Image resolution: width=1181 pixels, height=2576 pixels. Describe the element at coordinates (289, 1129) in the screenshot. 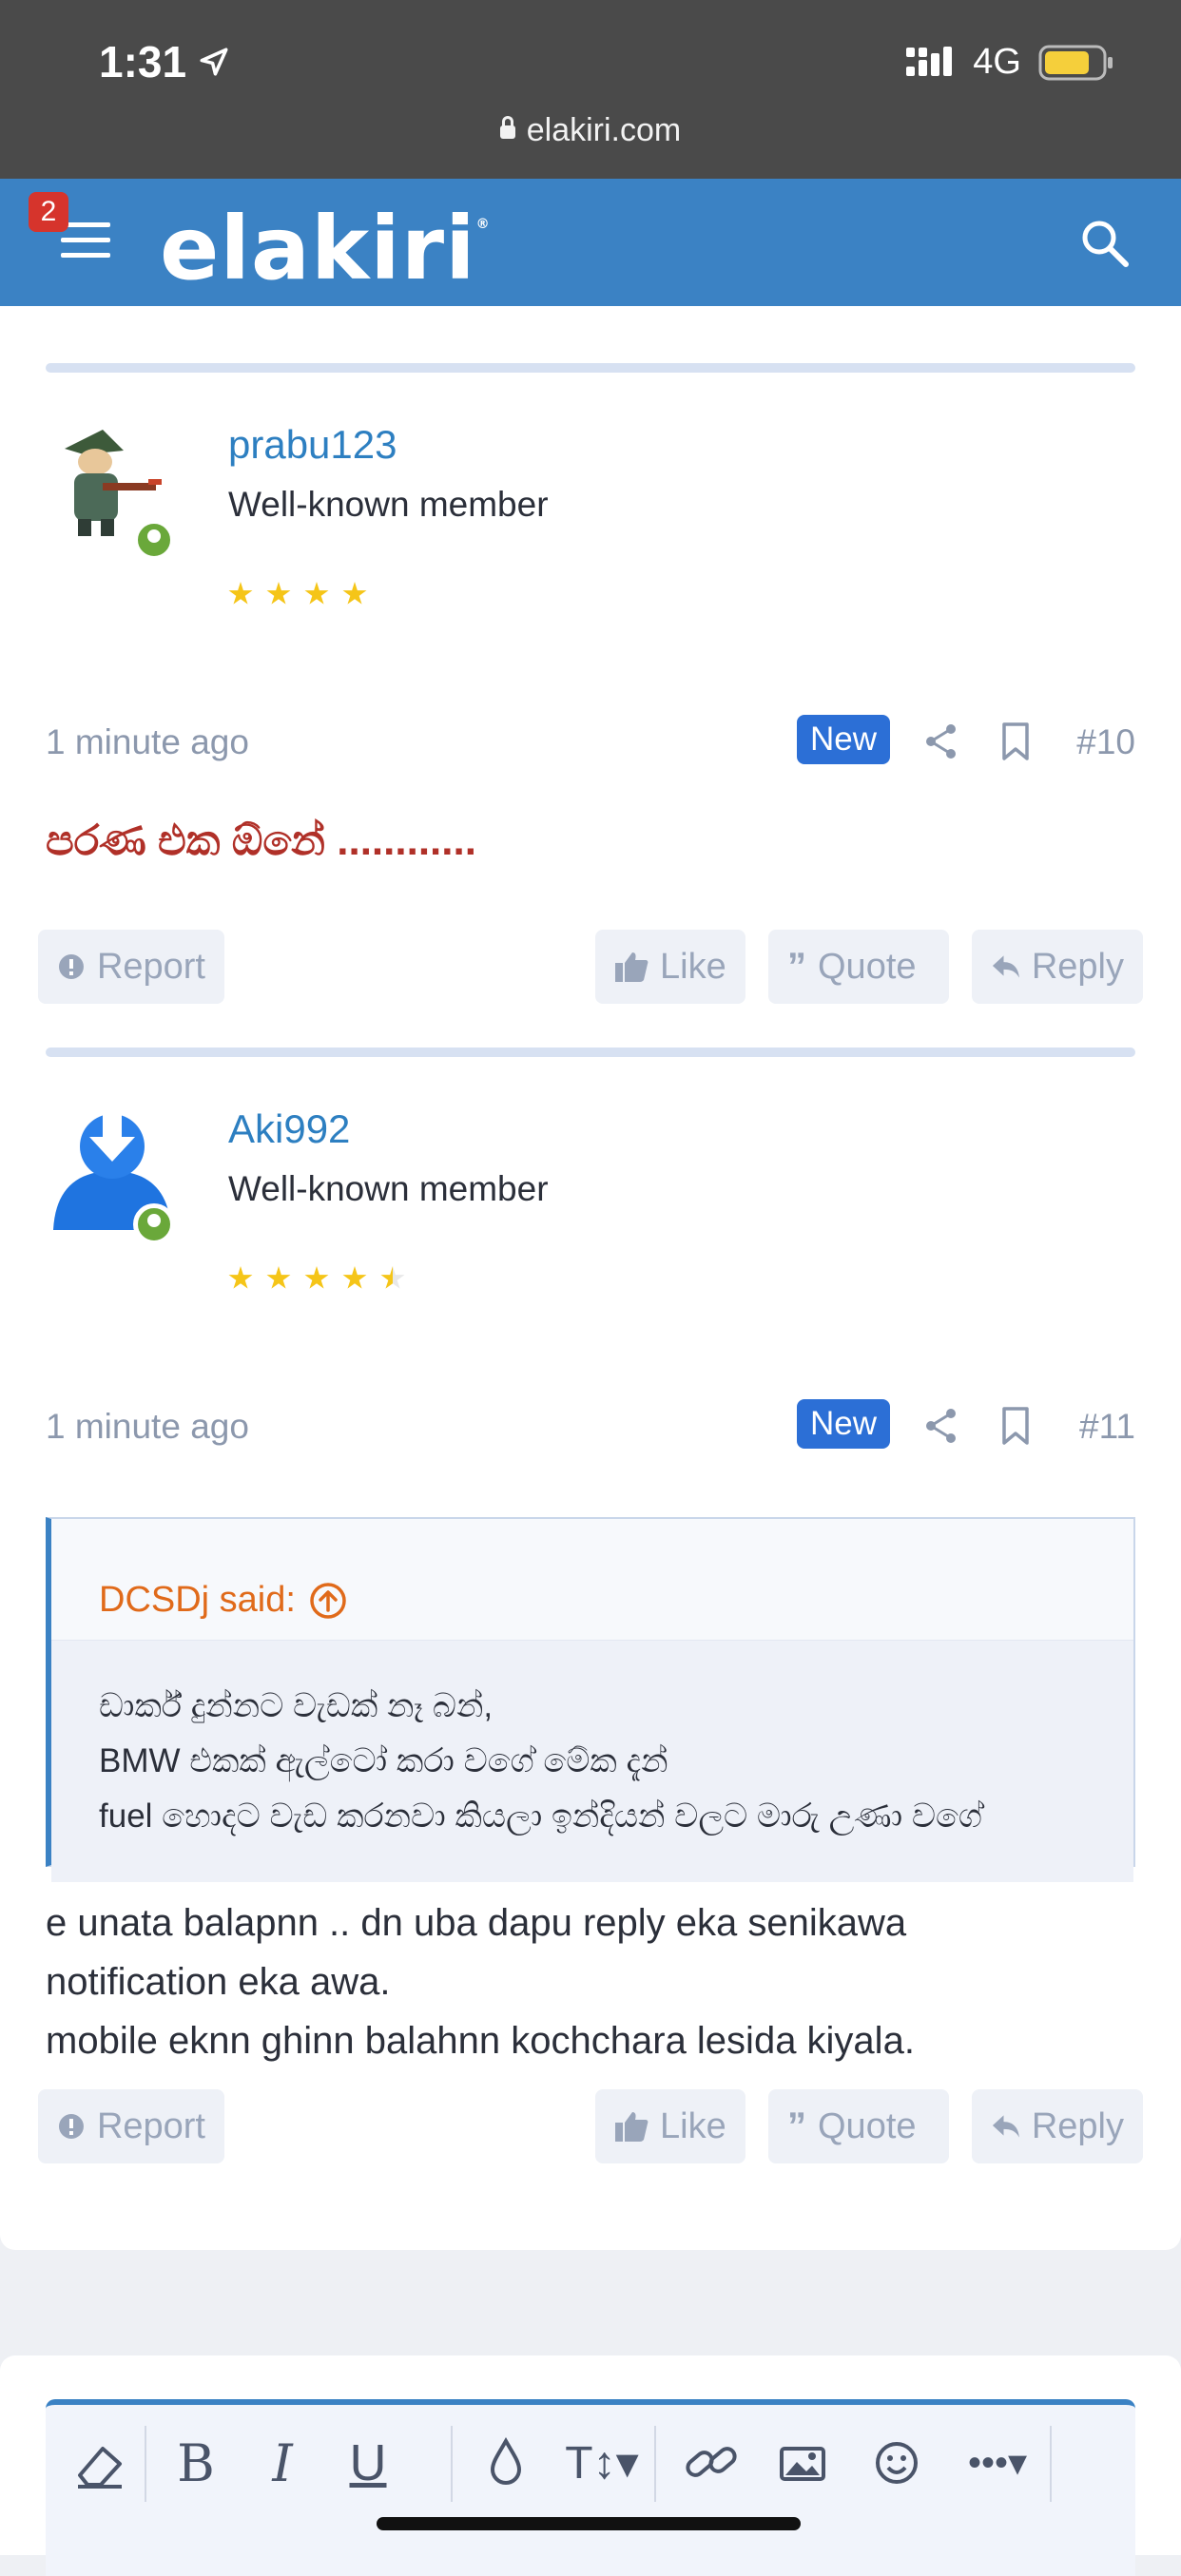

I see `username: Aki992` at that location.